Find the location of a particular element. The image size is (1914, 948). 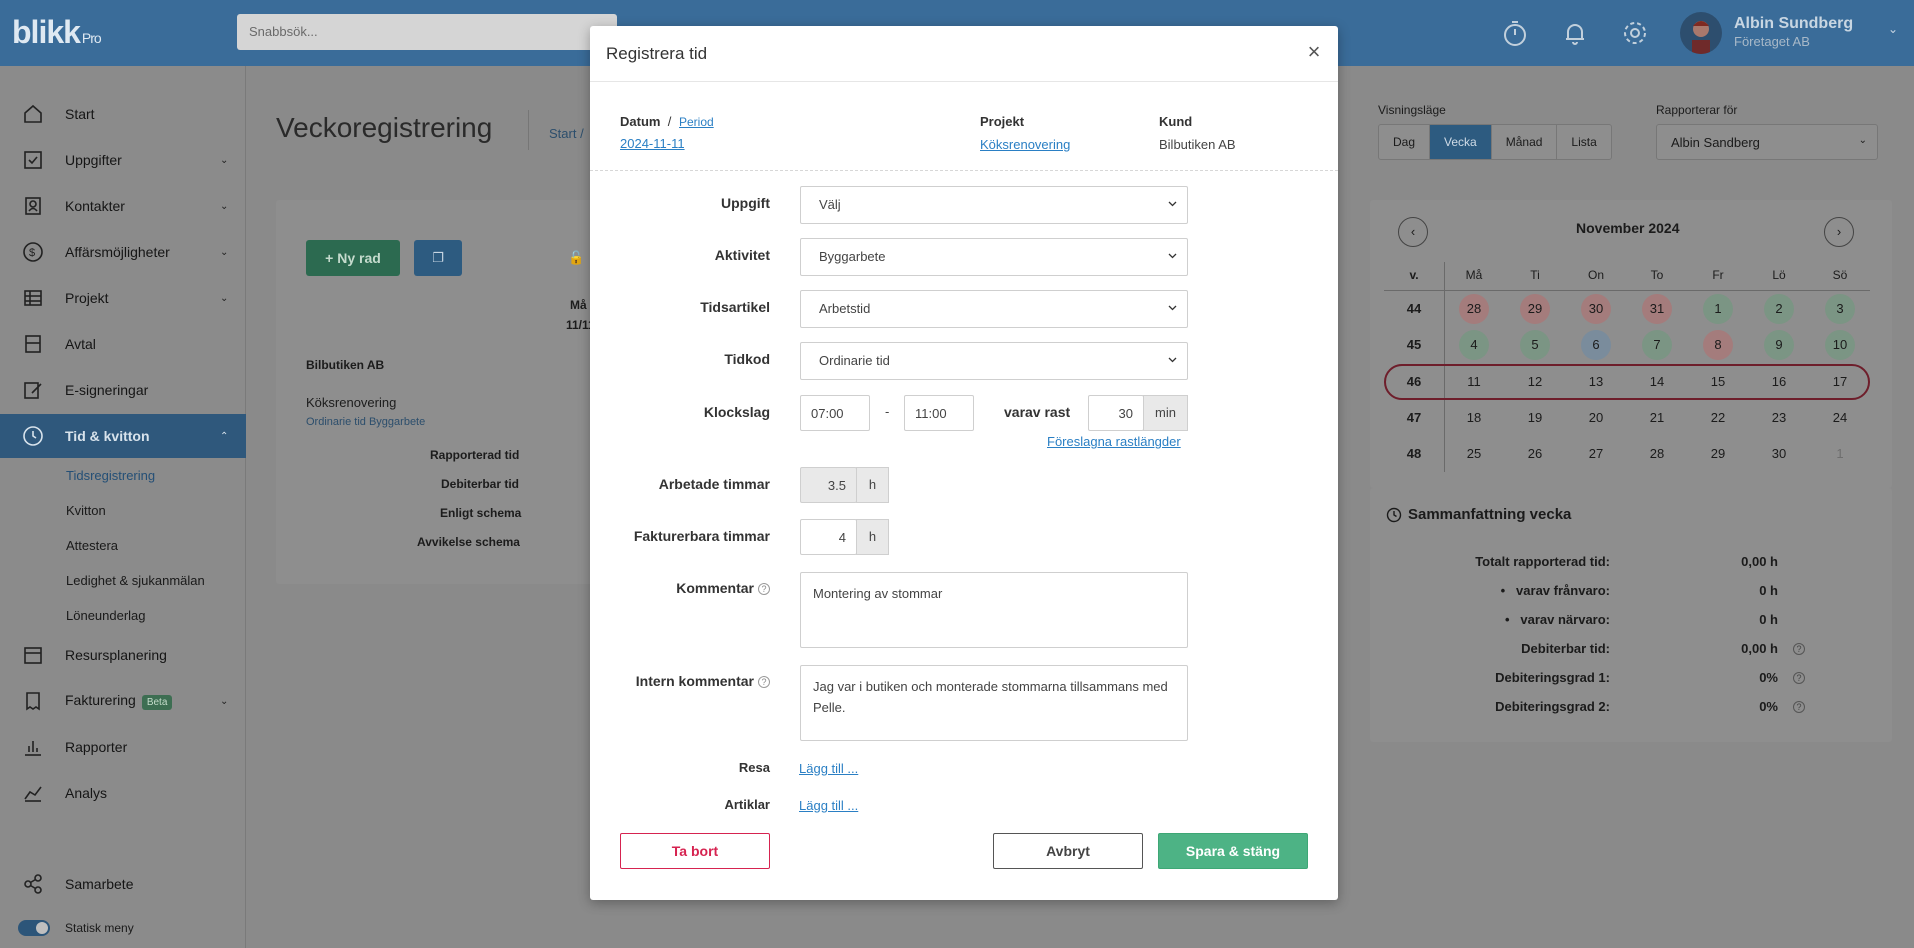

suggested-breaks-link: Föreslagna rastlängder is located at coordinates (1114, 441).